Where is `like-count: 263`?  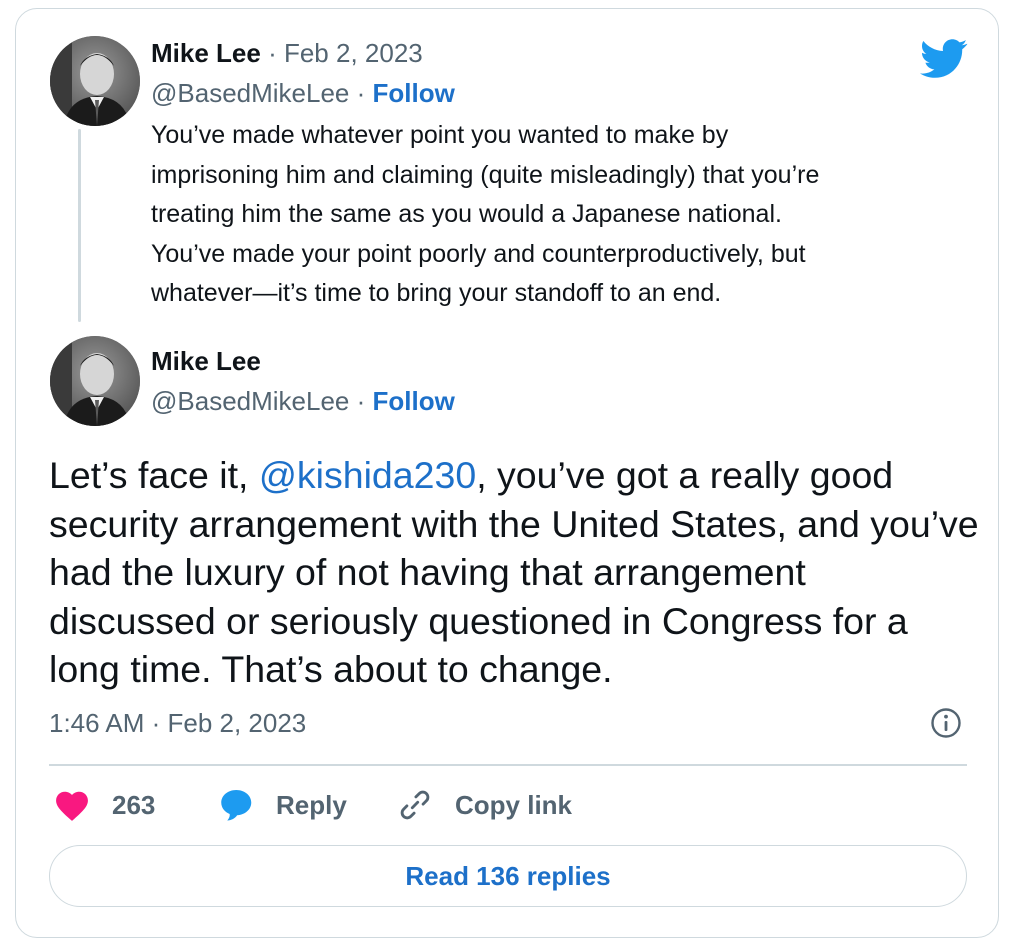 like-count: 263 is located at coordinates (134, 804).